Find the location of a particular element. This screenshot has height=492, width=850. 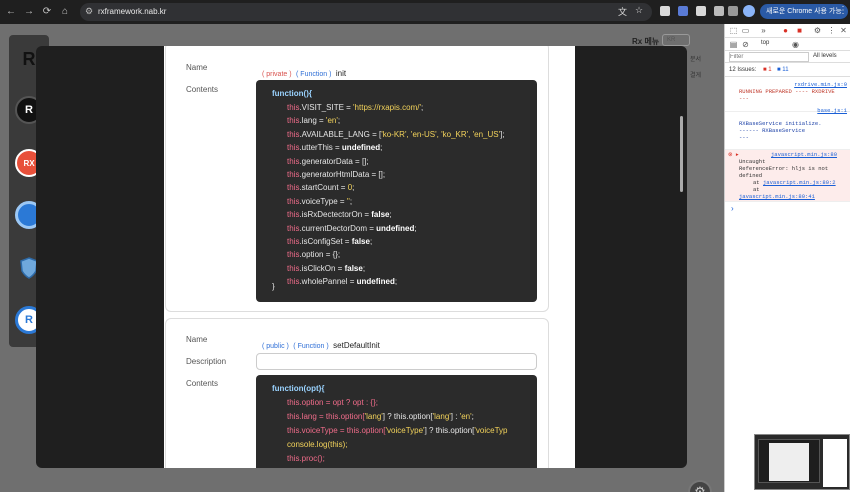

background-text: 결게 is located at coordinates (696, 76).